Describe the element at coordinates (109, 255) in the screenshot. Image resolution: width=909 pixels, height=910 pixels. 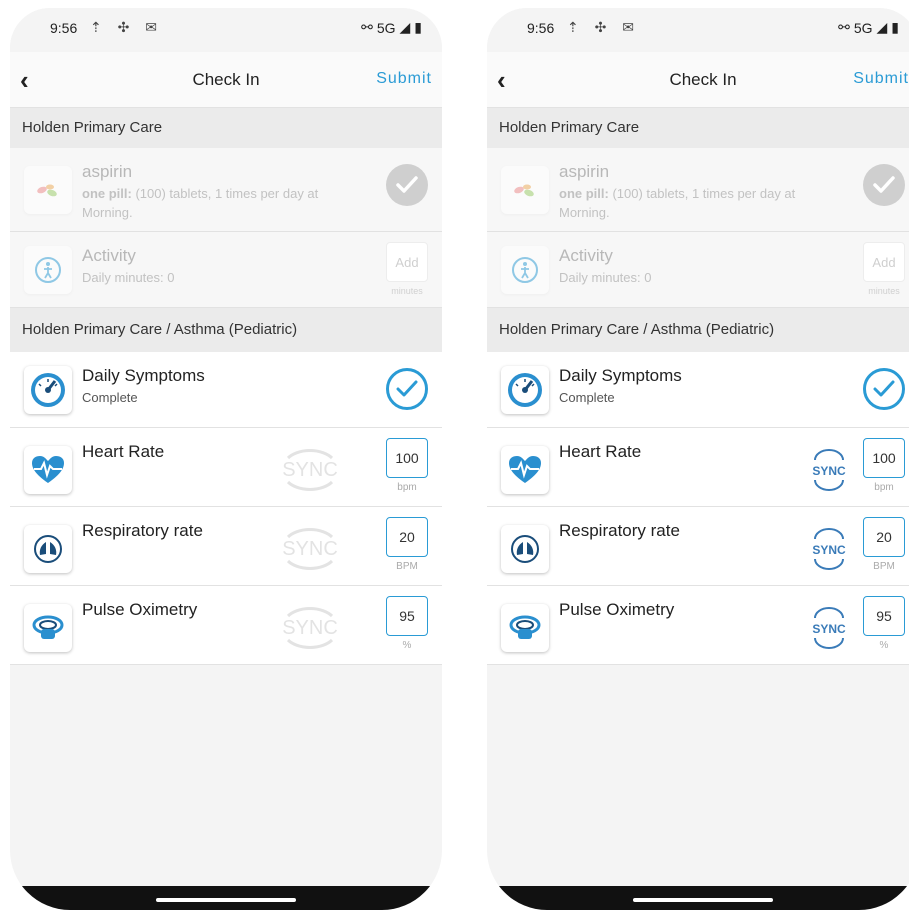
I see `row-title: Activity` at that location.